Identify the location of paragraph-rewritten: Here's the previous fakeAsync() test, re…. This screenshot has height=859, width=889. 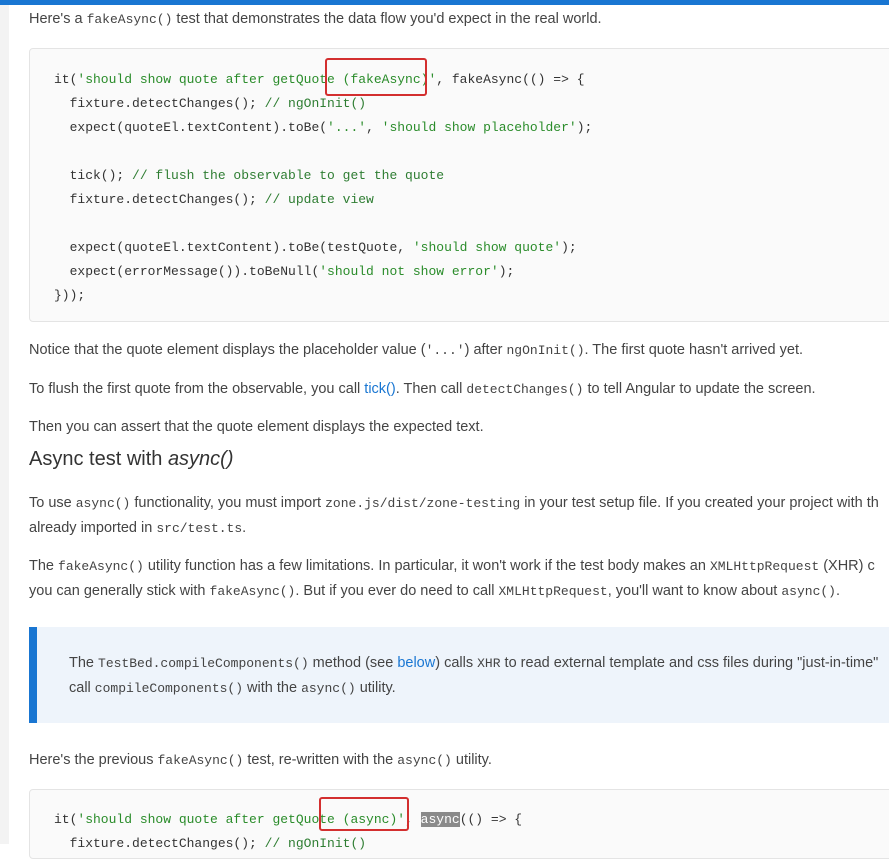
(260, 760).